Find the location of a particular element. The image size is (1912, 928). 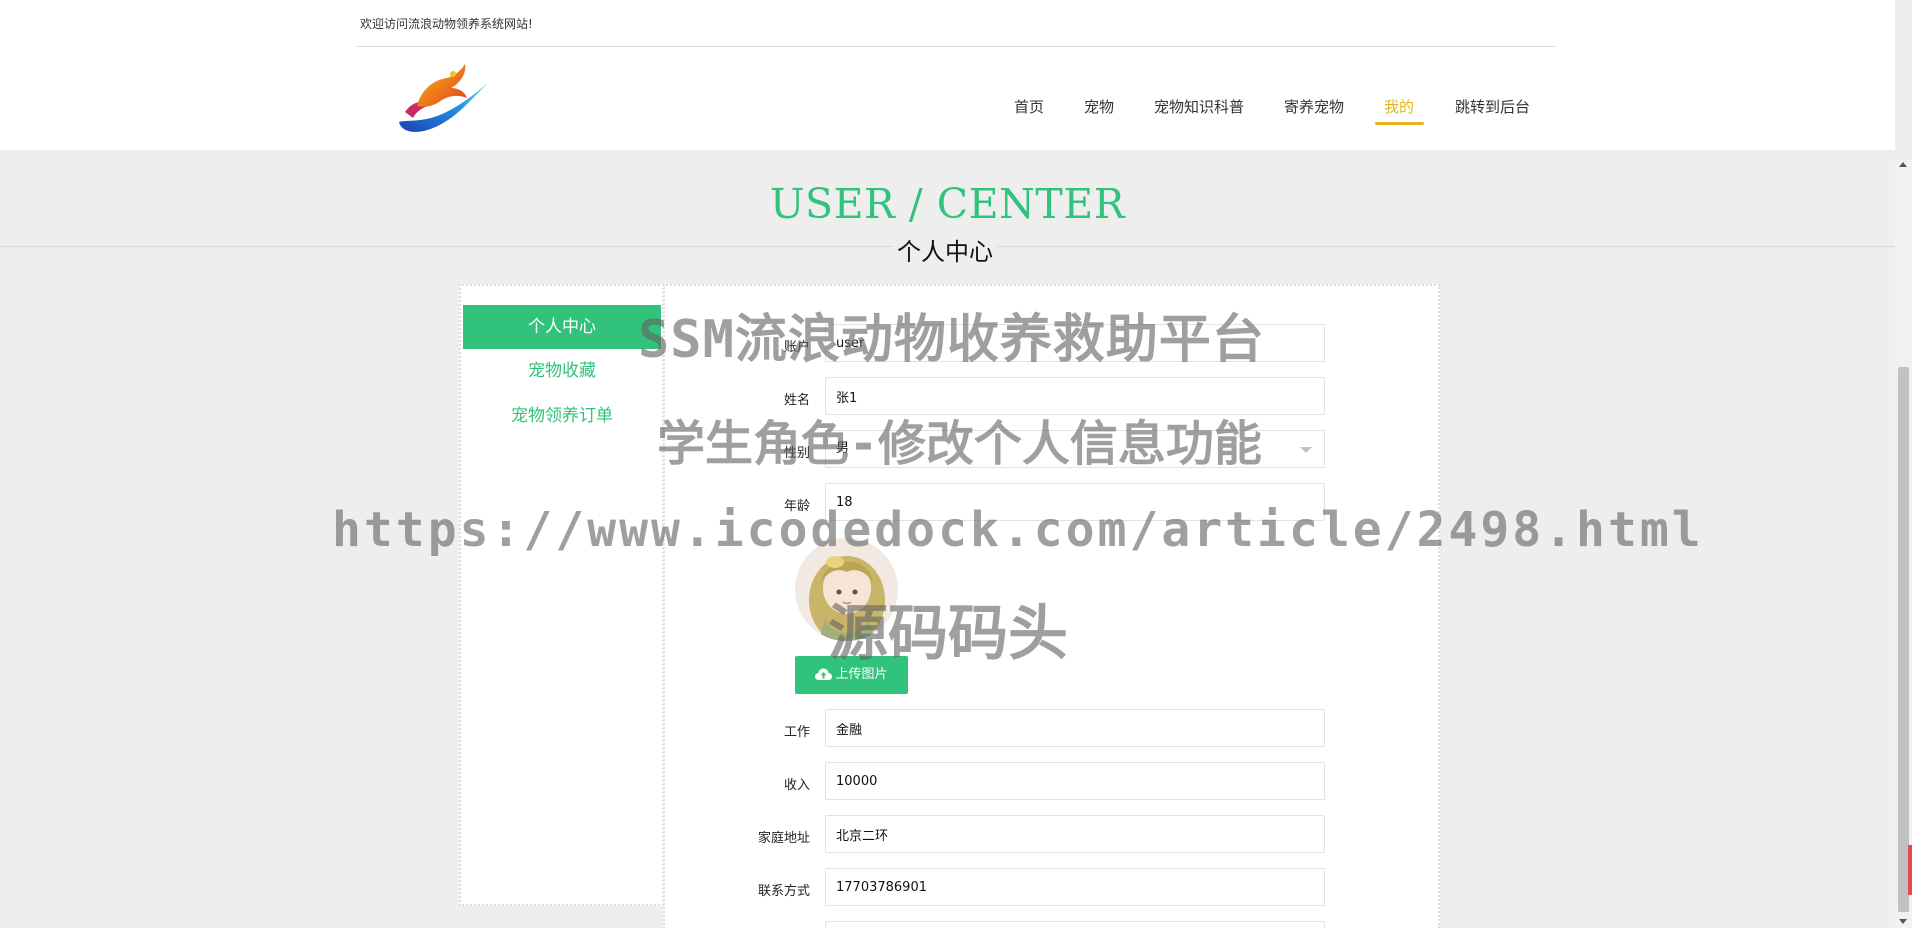

avatar-image is located at coordinates (846, 589).